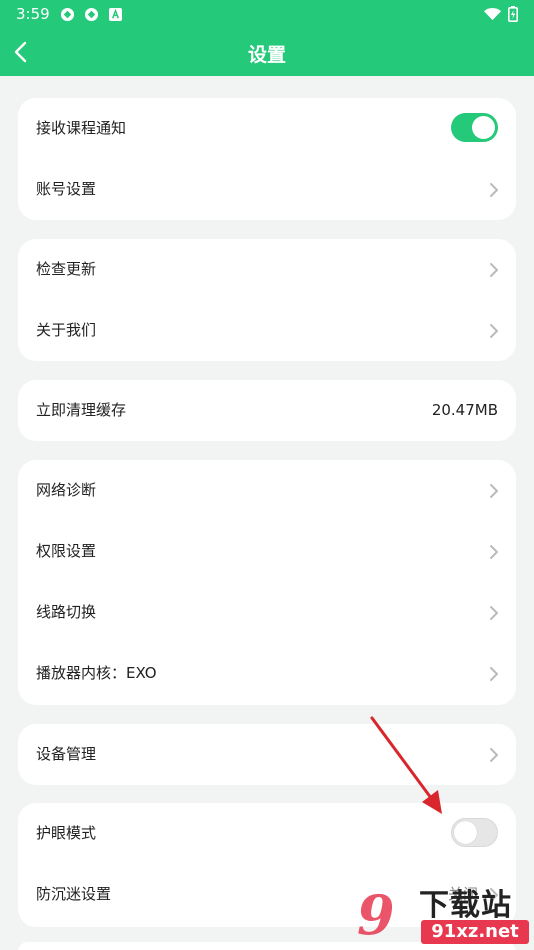  I want to click on row-label: 检查更新, so click(66, 269).